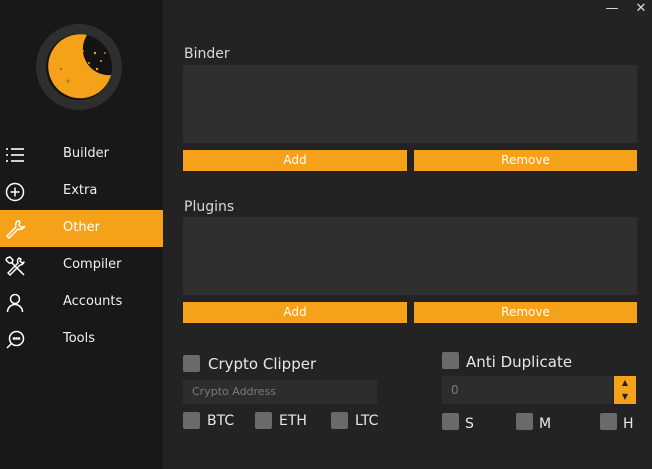  Describe the element at coordinates (293, 421) in the screenshot. I see `eth-label: ETH` at that location.